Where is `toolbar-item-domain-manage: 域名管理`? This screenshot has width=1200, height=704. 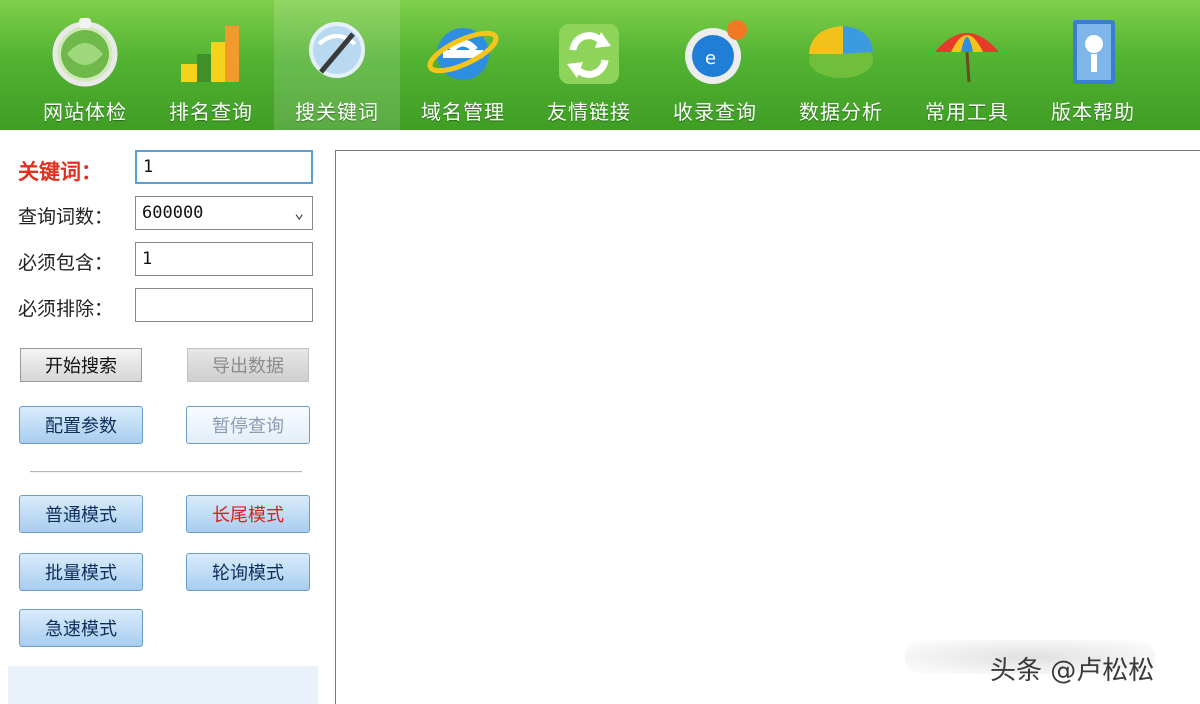
toolbar-item-domain-manage: 域名管理 is located at coordinates (463, 65).